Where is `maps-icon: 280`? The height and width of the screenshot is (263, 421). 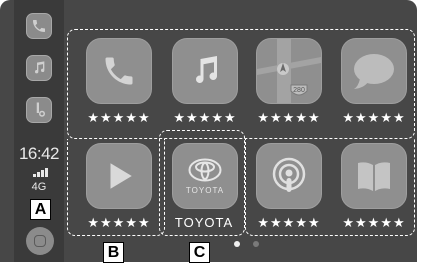
maps-icon: 280 is located at coordinates (289, 71).